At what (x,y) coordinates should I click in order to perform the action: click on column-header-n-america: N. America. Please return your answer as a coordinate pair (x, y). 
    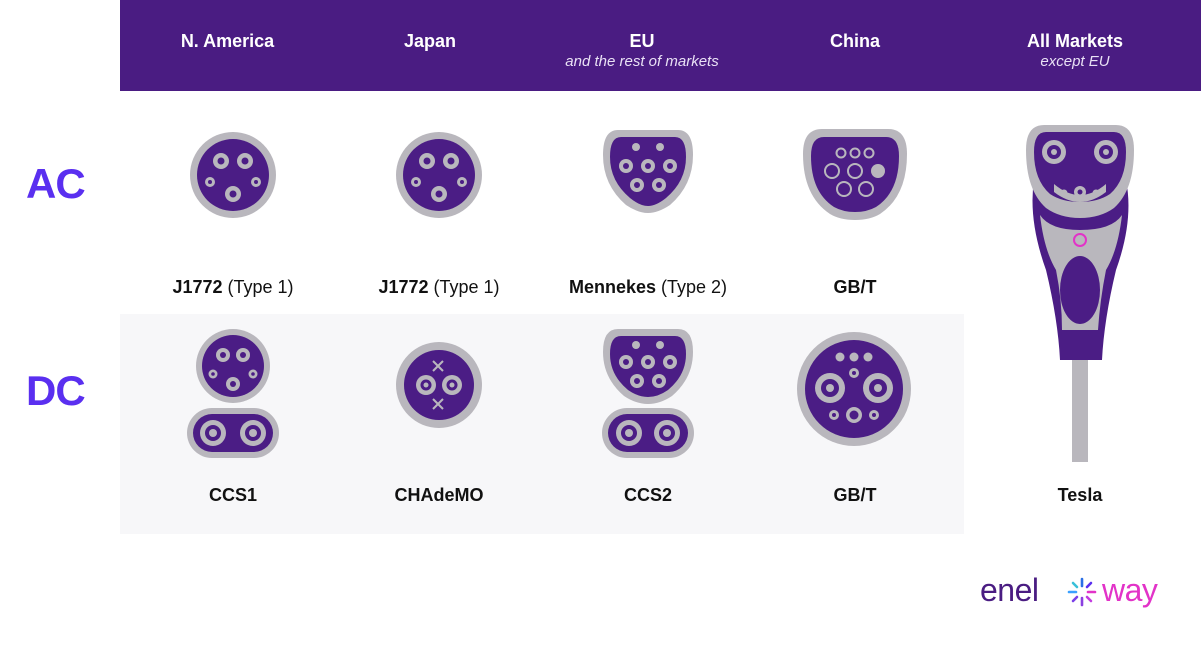
    Looking at the image, I should click on (227, 41).